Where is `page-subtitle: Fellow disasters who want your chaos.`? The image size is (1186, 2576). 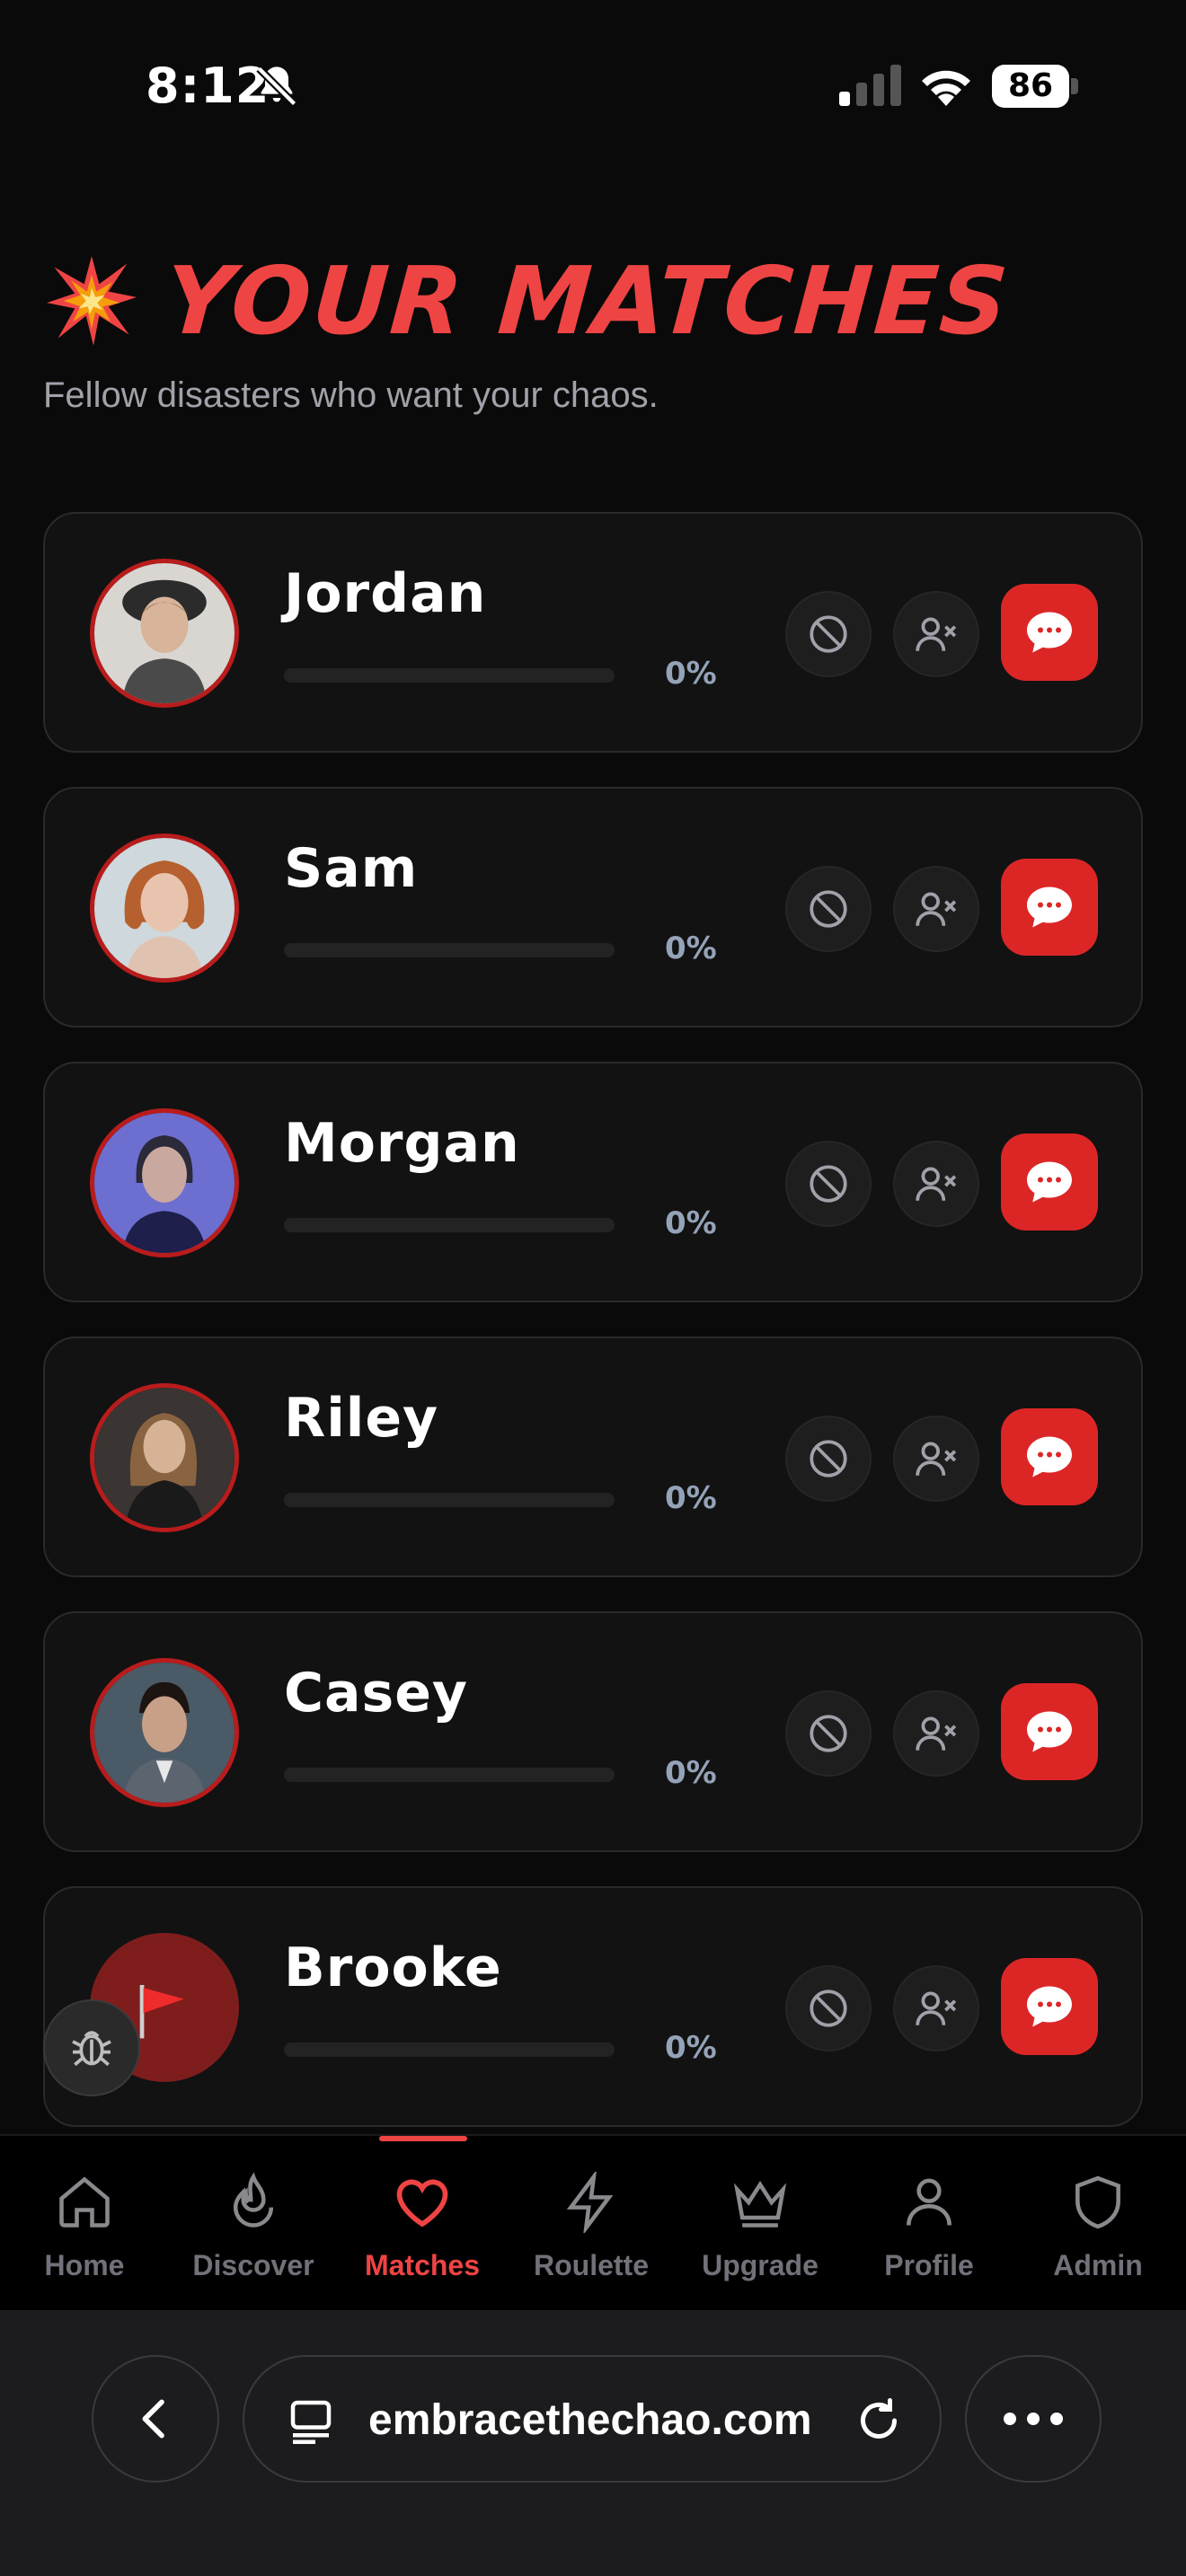
page-subtitle: Fellow disasters who want your chaos. is located at coordinates (351, 395).